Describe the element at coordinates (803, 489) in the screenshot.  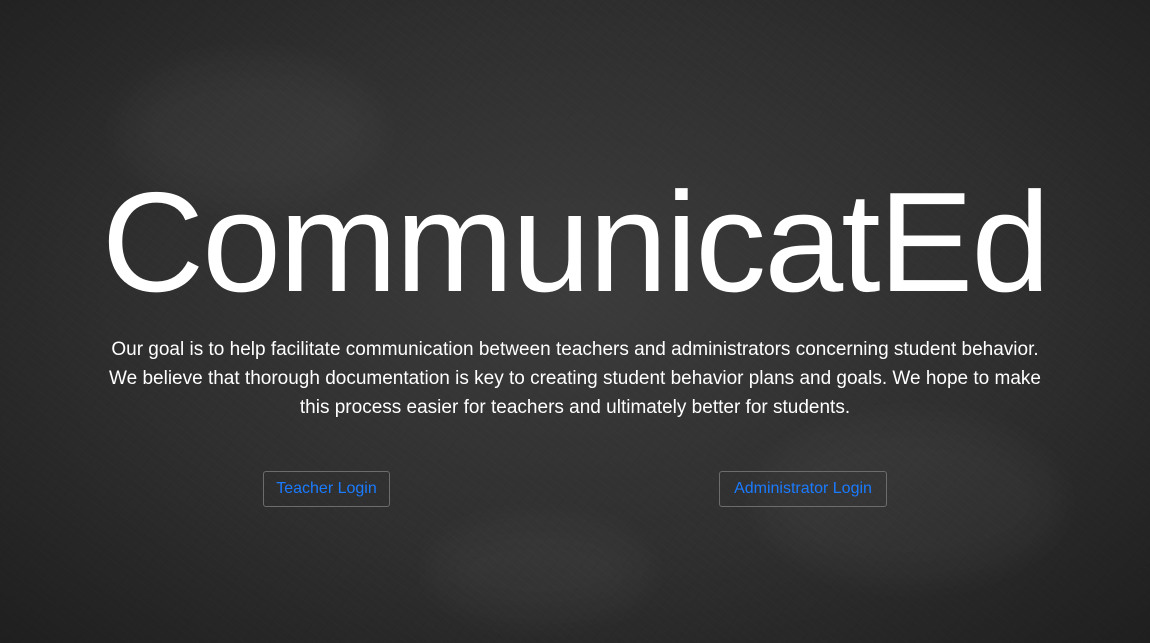
I see `administrator-login-button: Administrator Login` at that location.